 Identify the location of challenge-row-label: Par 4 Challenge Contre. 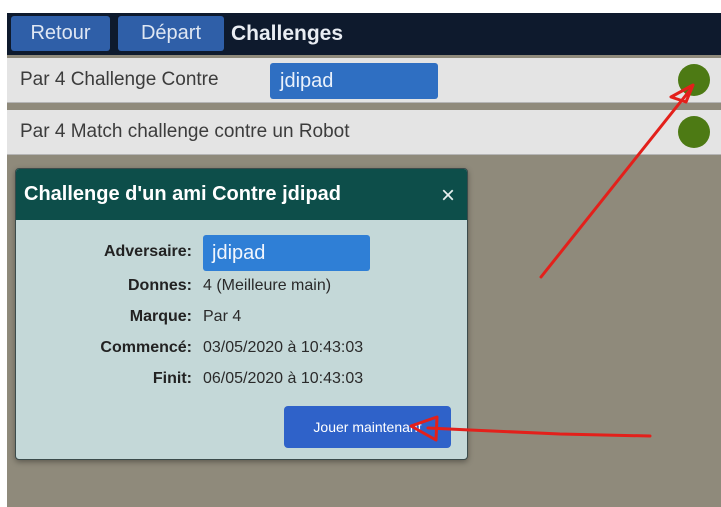
(119, 79).